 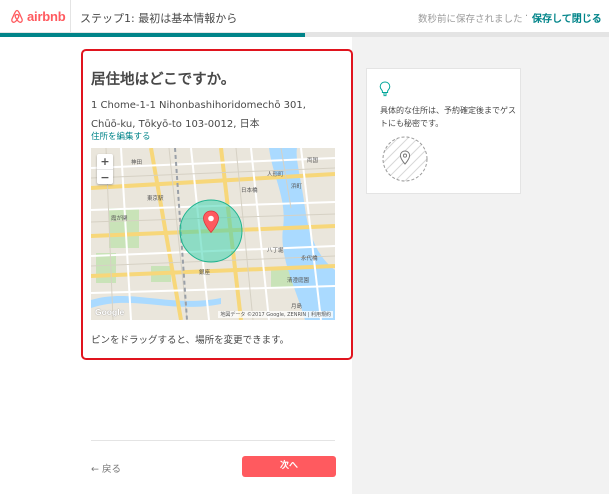 What do you see at coordinates (190, 340) in the screenshot?
I see `drag-hint-text: ピンをドラッグすると、場所を変更できます。` at bounding box center [190, 340].